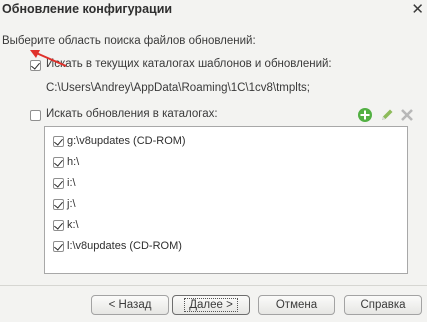 The image size is (427, 322). I want to click on next-button: Далее >, so click(211, 305).